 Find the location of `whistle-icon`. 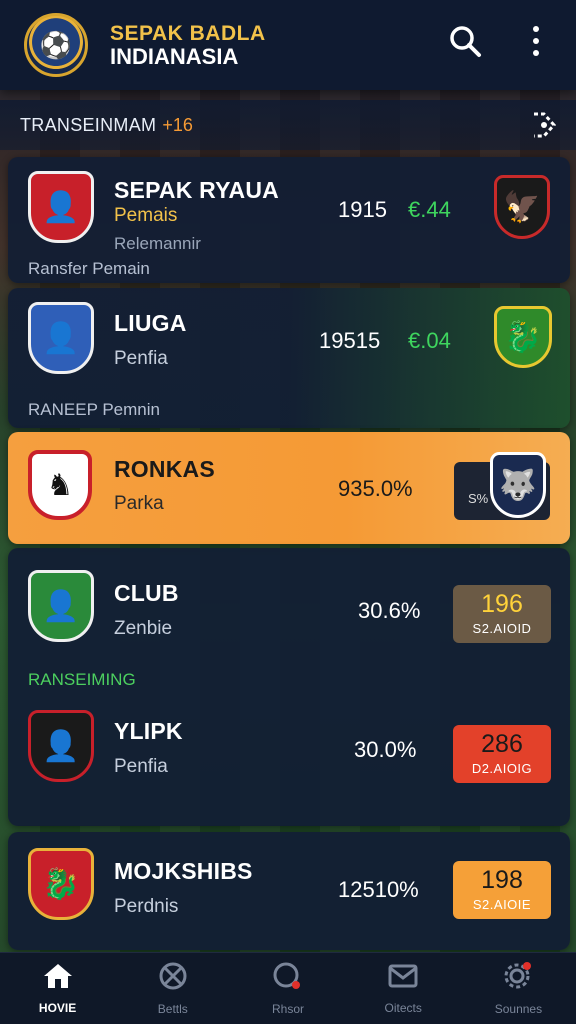

whistle-icon is located at coordinates (288, 979).